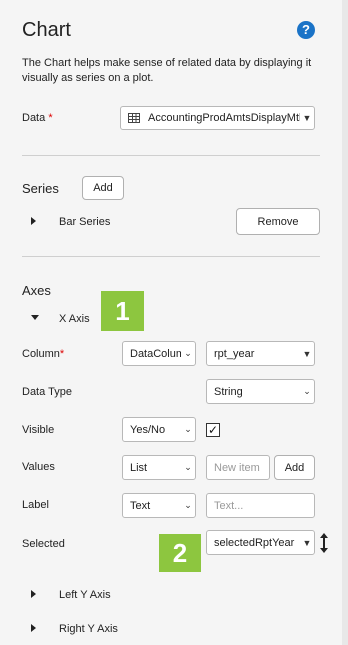  Describe the element at coordinates (33, 221) in the screenshot. I see `expand-series-icon` at that location.